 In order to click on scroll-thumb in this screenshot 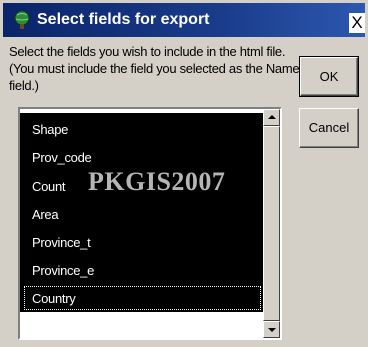, I will do `click(271, 223)`.